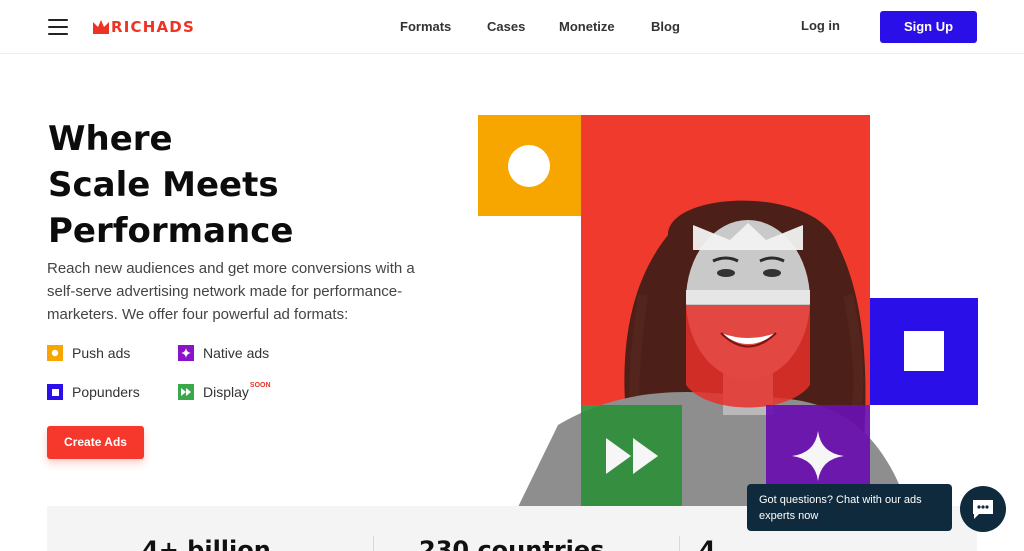 The height and width of the screenshot is (551, 1024). I want to click on blue-tile, so click(924, 351).